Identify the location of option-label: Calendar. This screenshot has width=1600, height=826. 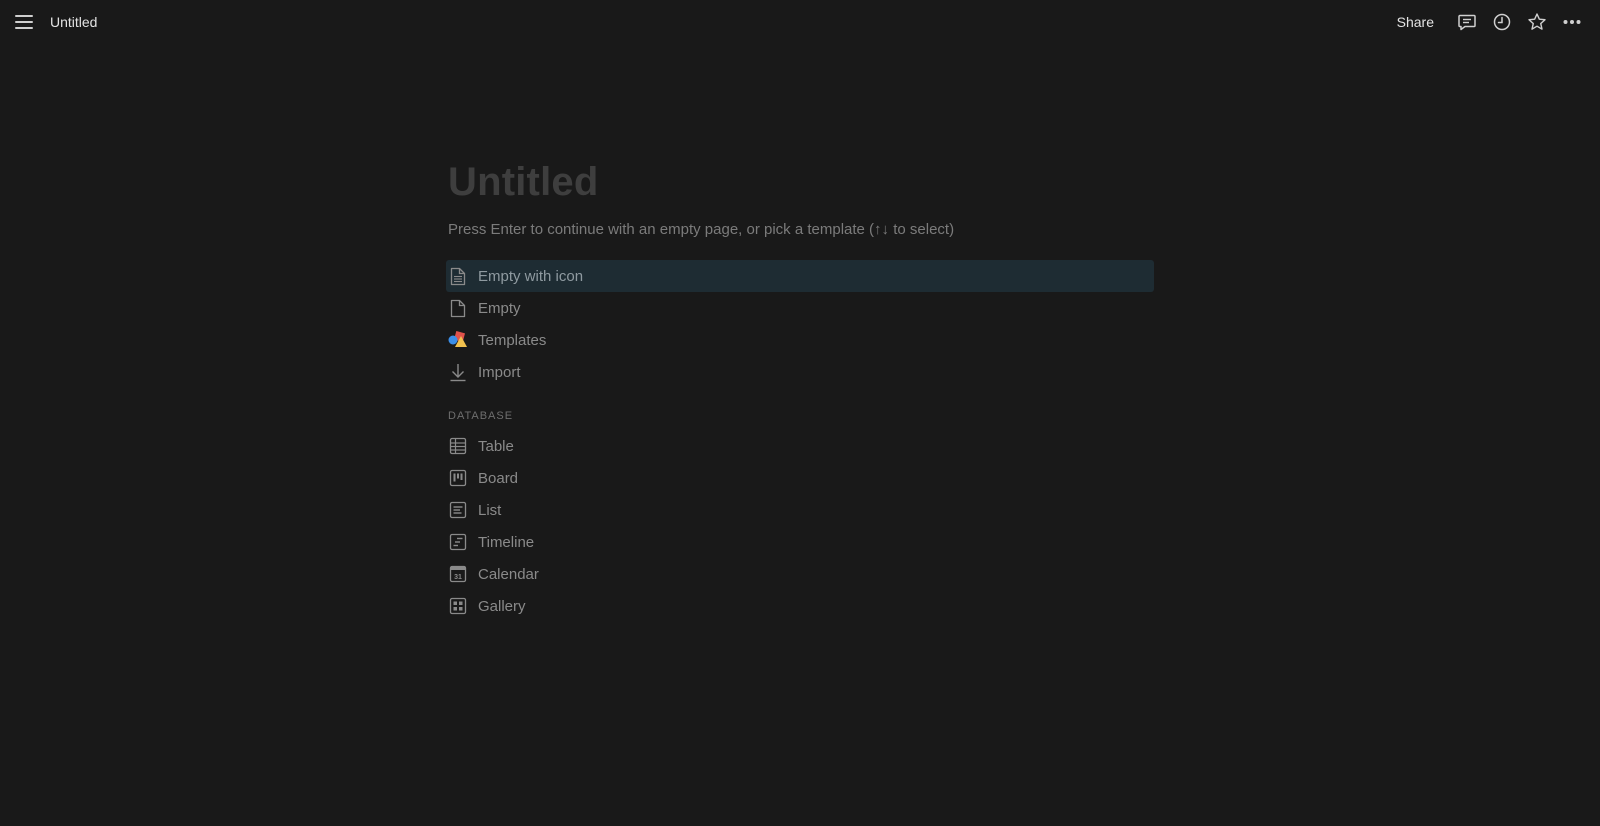
(508, 574).